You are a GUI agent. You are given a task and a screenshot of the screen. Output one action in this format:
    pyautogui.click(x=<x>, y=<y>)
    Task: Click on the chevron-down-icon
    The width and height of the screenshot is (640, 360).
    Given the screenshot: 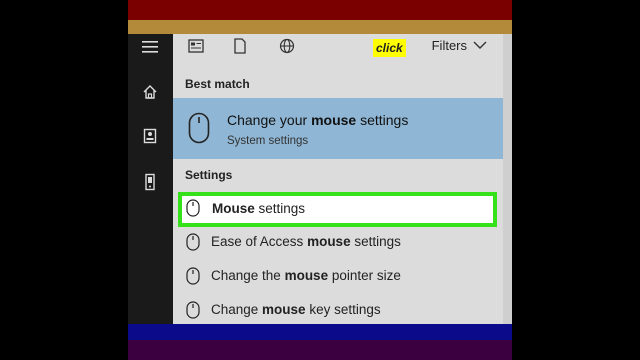 What is the action you would take?
    pyautogui.click(x=480, y=45)
    